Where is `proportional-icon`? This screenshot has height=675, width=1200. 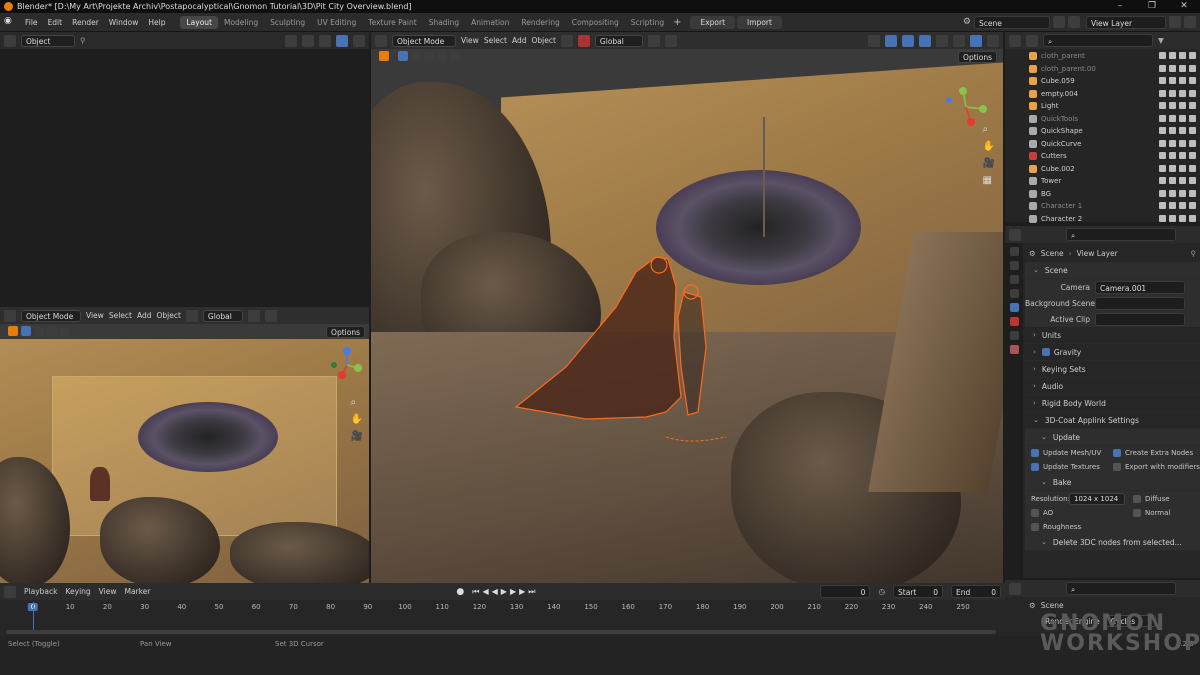 proportional-icon is located at coordinates (670, 40).